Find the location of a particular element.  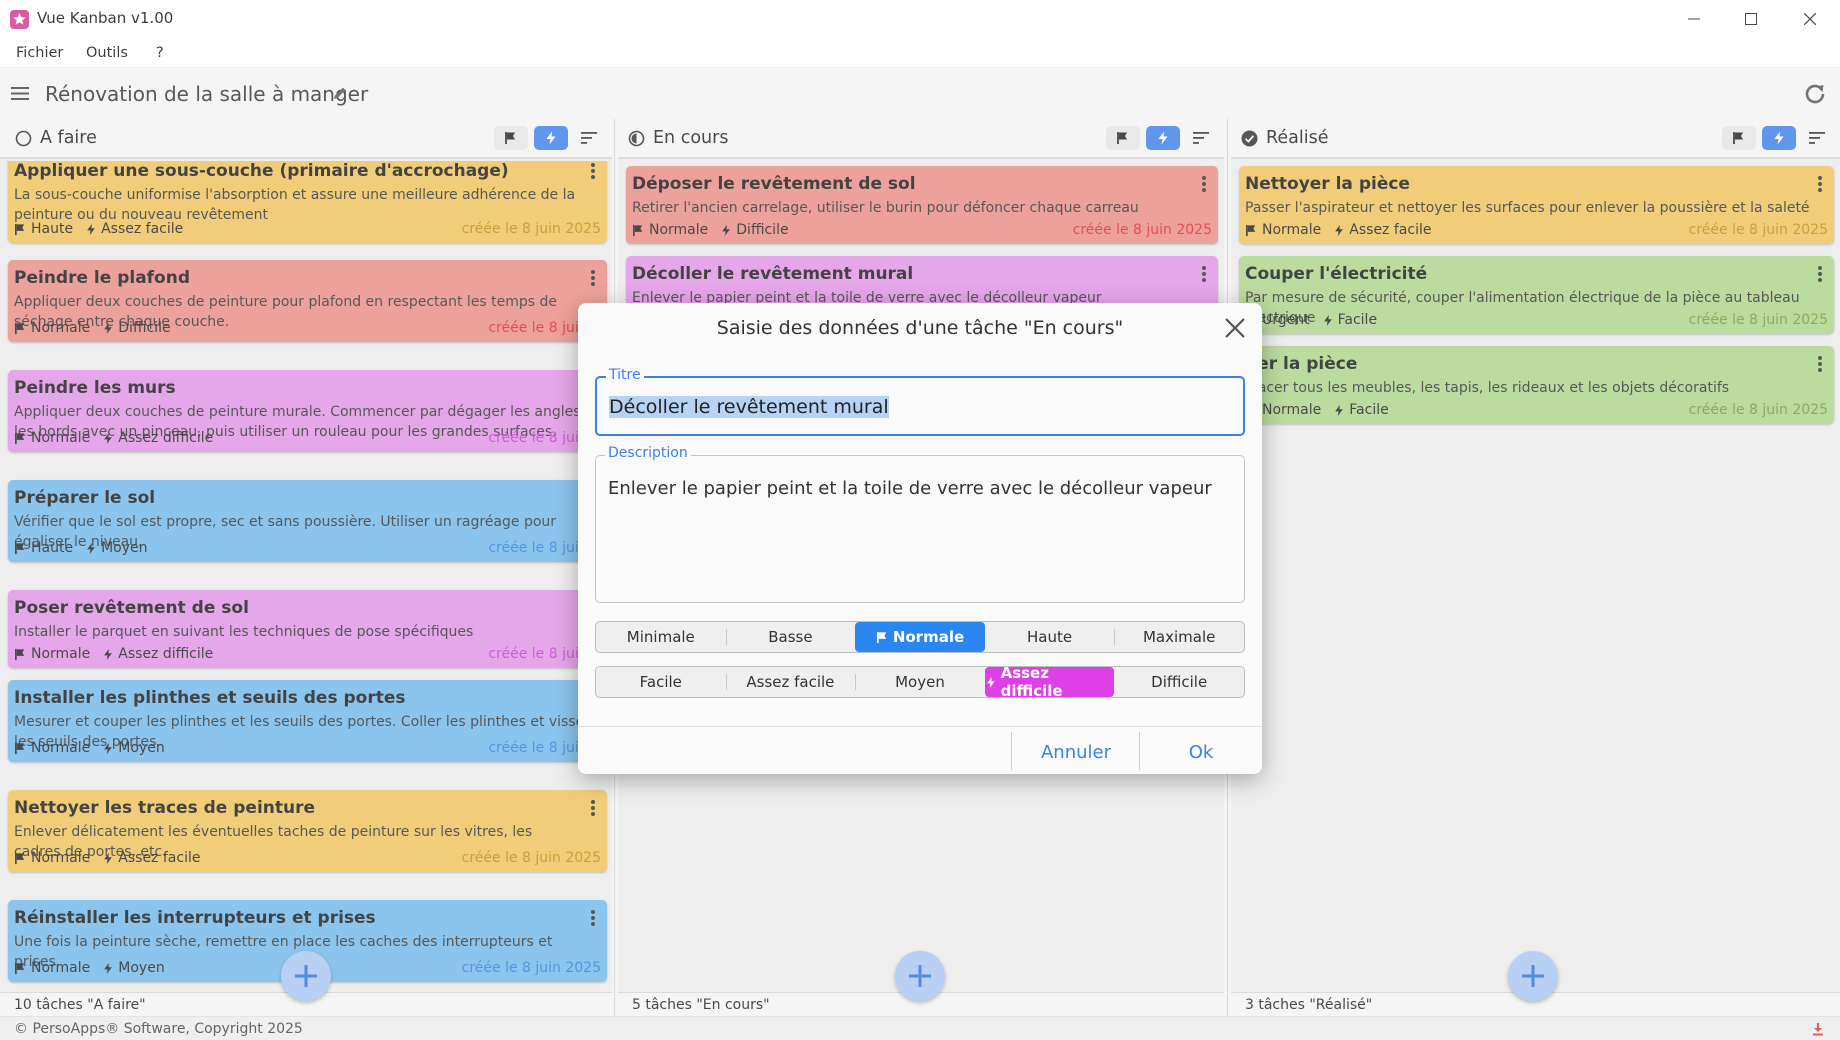

priority-option-minimale: Minimale is located at coordinates (661, 637).